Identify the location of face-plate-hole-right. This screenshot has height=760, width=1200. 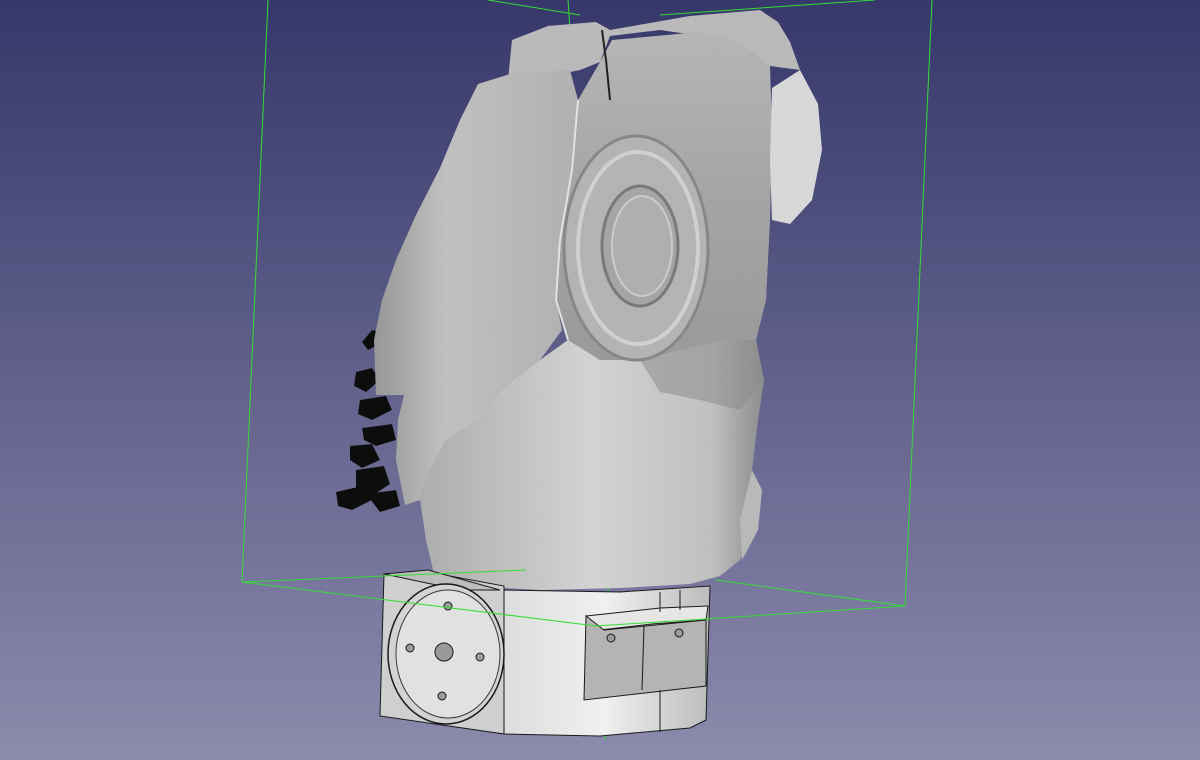
(480, 657).